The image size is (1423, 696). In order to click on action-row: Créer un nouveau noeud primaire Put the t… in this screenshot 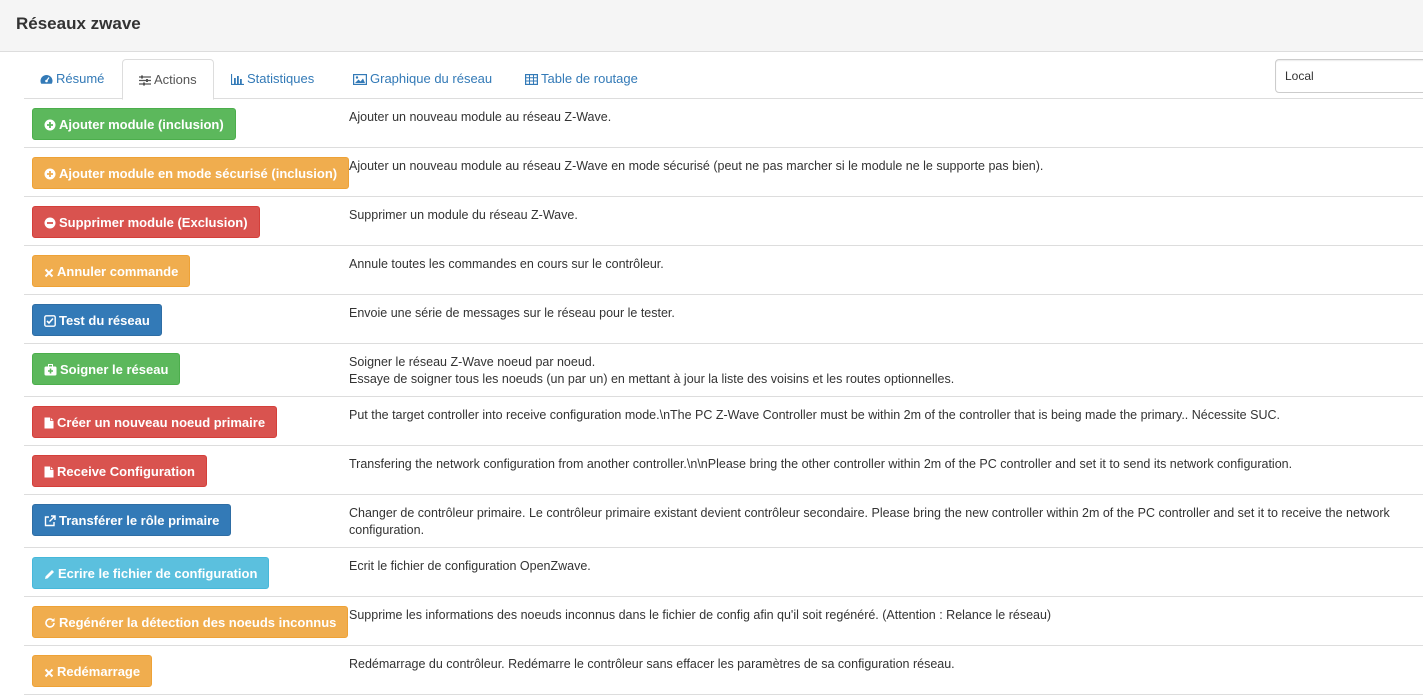, I will do `click(723, 421)`.